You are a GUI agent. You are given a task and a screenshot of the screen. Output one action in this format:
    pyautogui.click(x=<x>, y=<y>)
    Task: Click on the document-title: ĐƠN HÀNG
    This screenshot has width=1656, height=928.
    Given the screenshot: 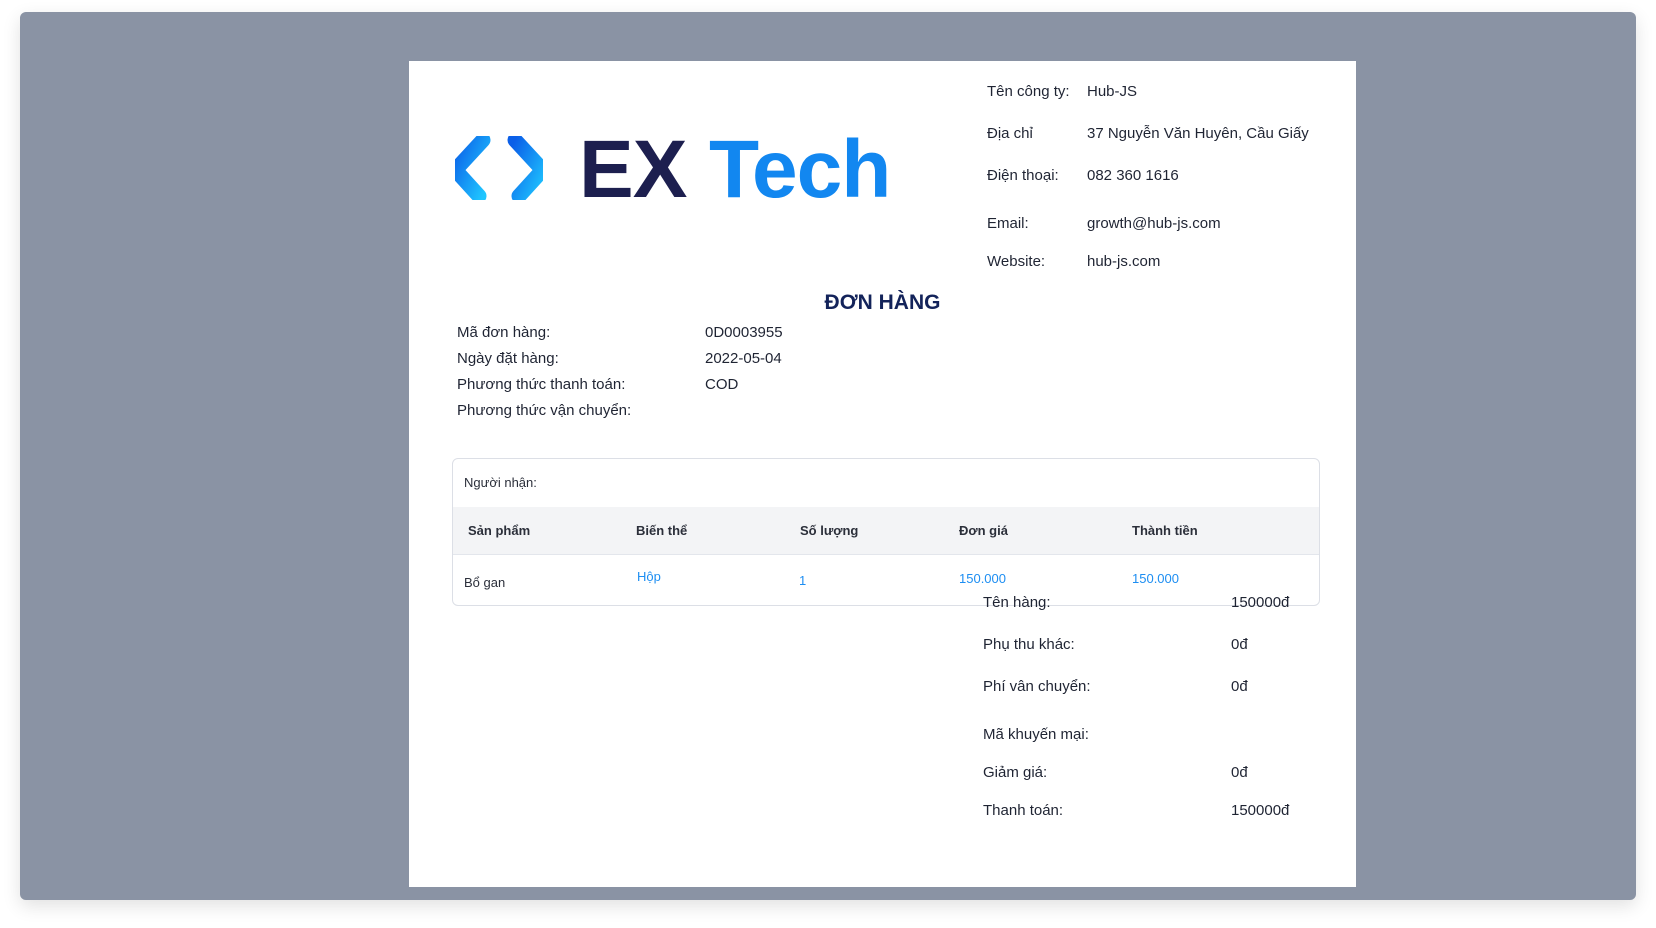 What is the action you would take?
    pyautogui.click(x=882, y=302)
    